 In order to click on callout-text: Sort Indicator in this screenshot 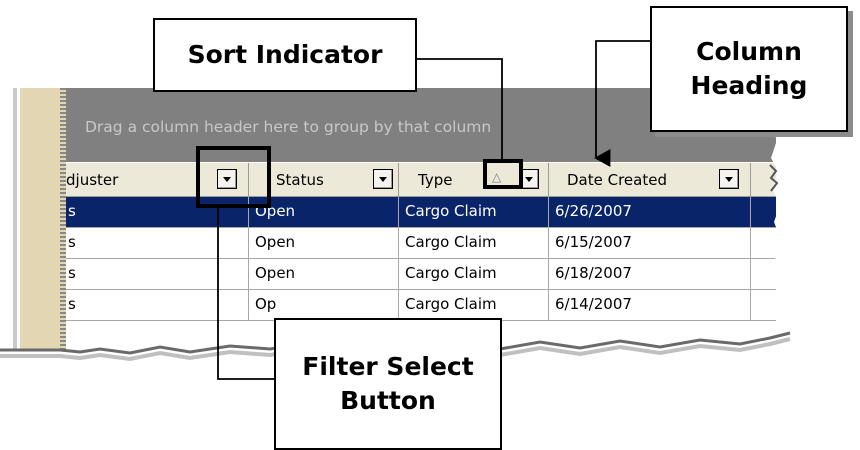, I will do `click(285, 55)`.